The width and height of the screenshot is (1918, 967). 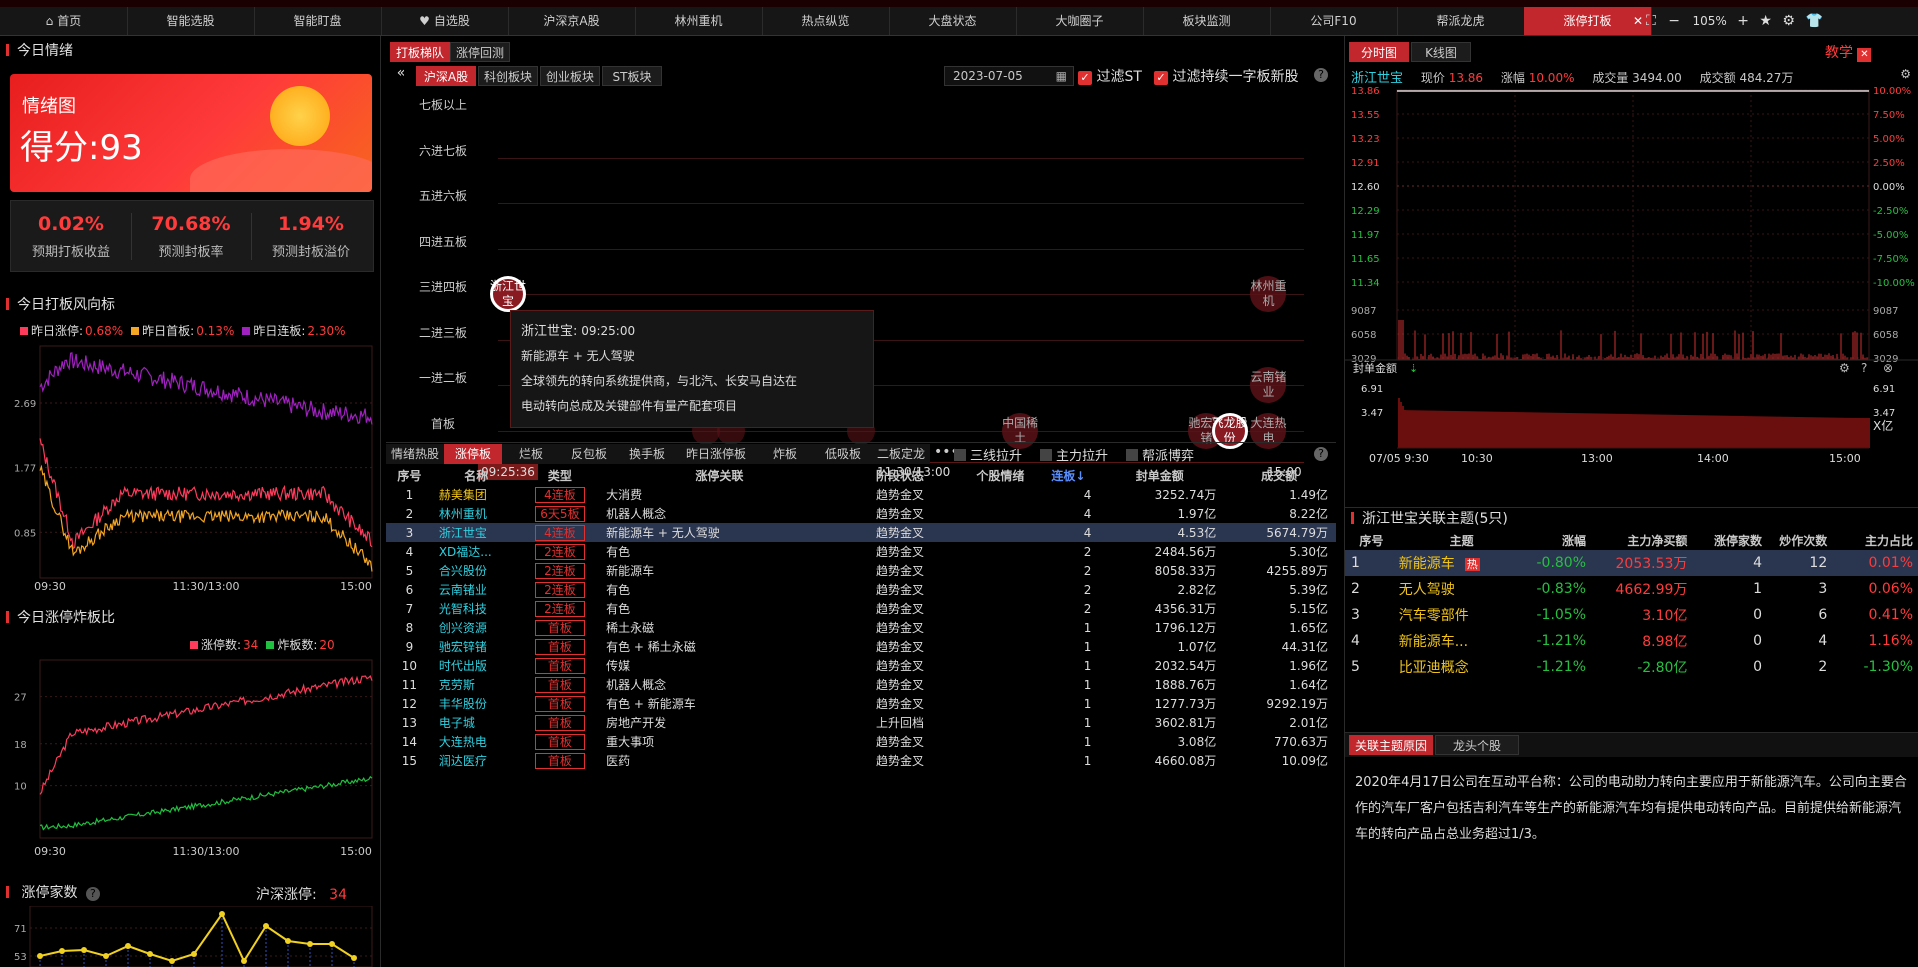 What do you see at coordinates (861, 608) in the screenshot?
I see `table-row: 7 光智科技 2连板 有色 趋势金叉 2 4356.31万 5.15亿` at bounding box center [861, 608].